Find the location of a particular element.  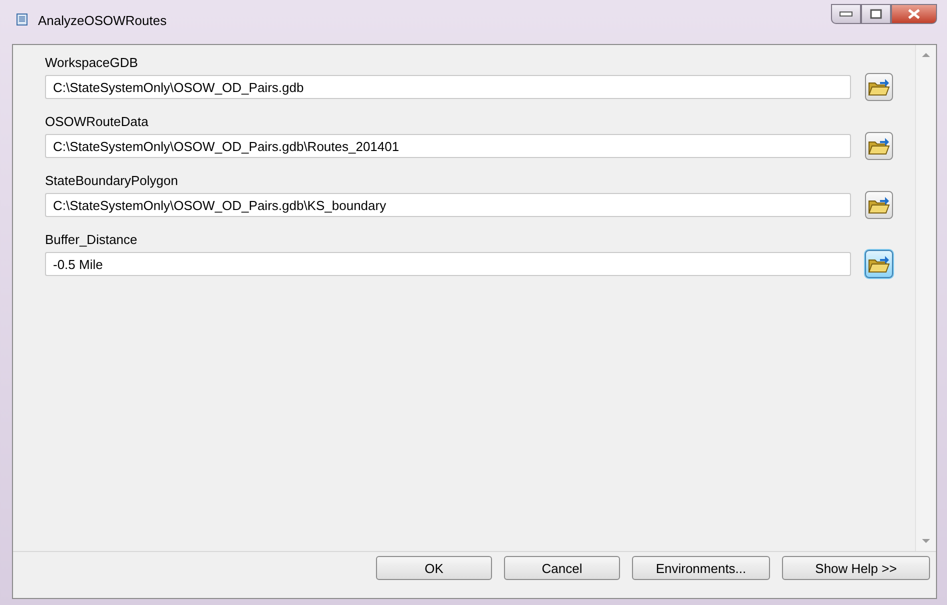

dialog-button: Cancel is located at coordinates (562, 568).